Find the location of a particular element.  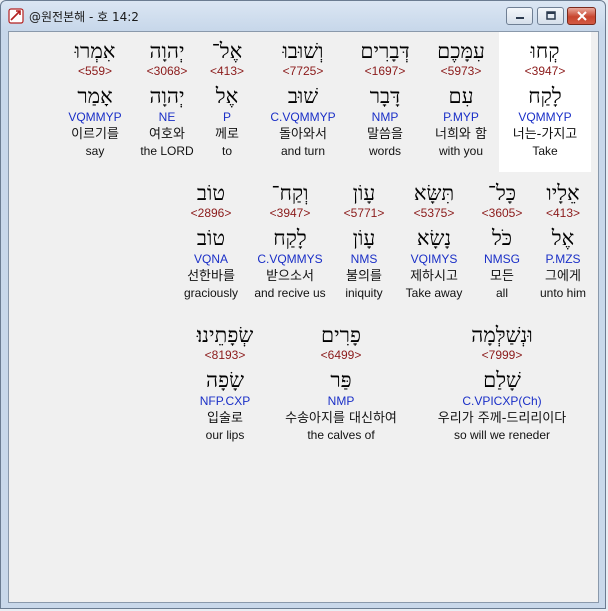

maximize-icon is located at coordinates (550, 15).